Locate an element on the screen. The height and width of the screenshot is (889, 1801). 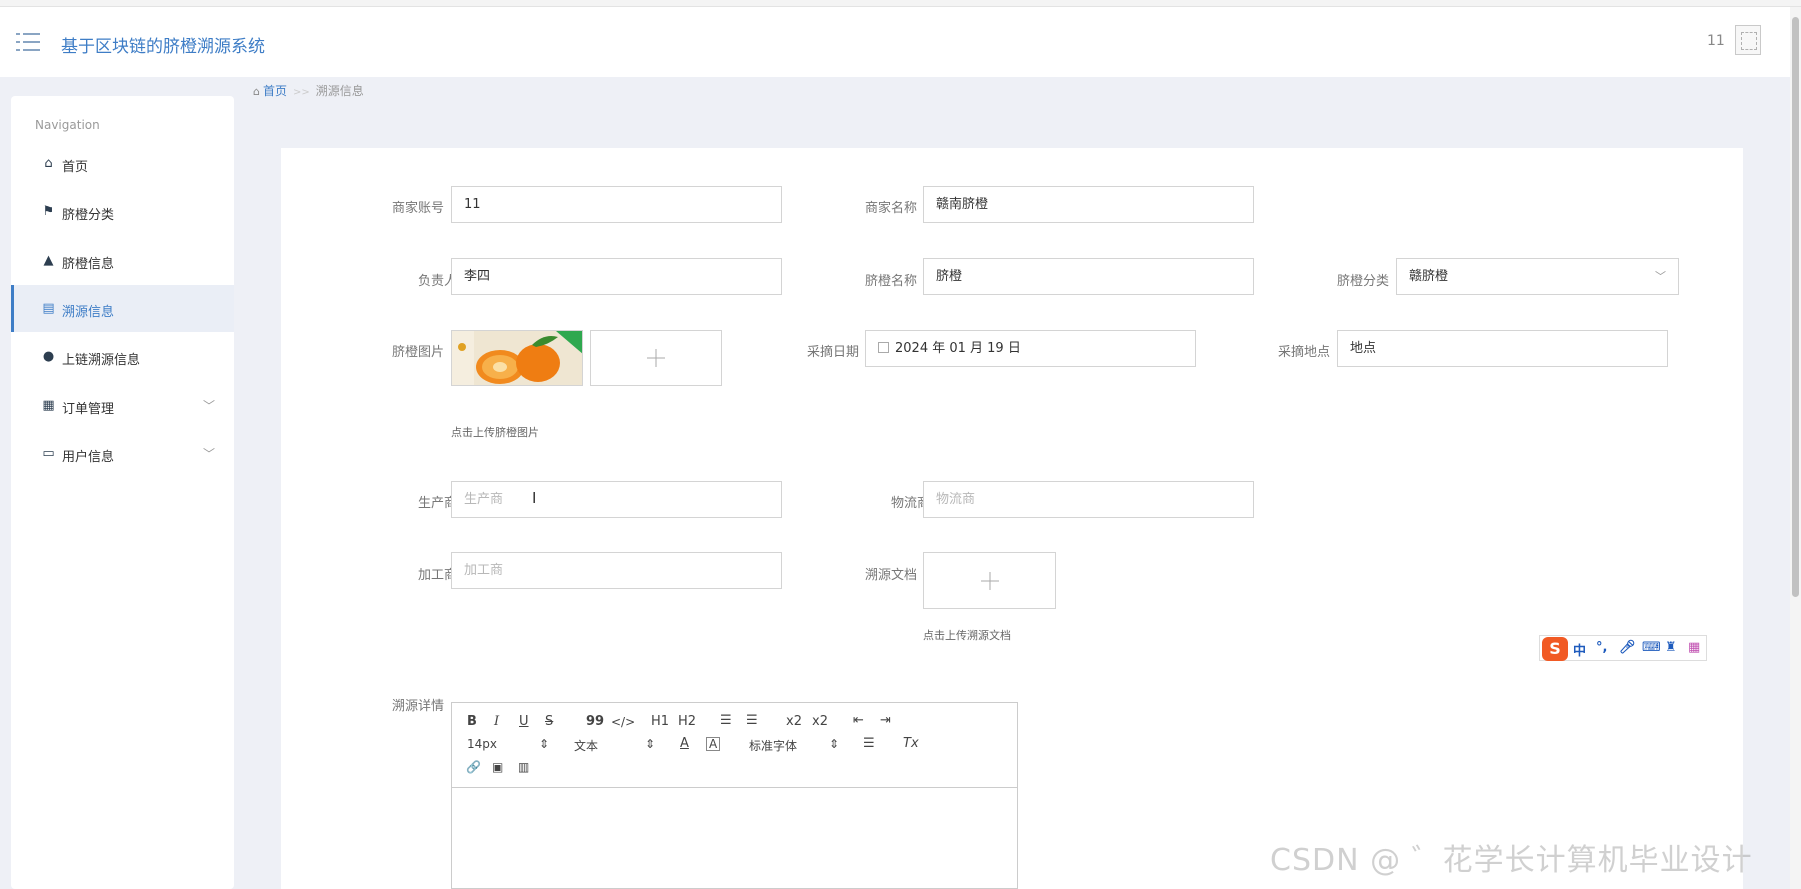
sidebar-item-home: ⌂ 首页 is located at coordinates (122, 163).